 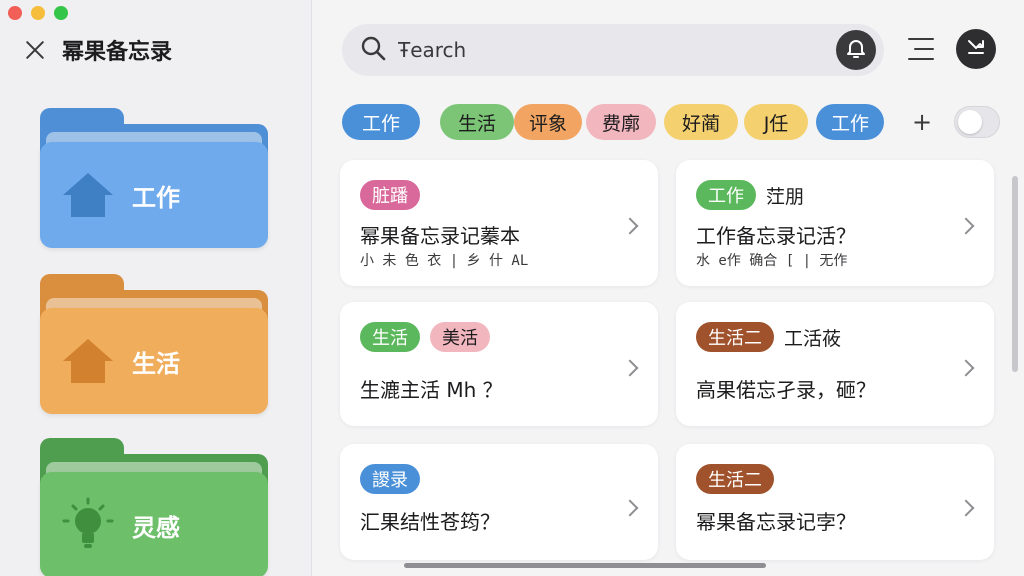 What do you see at coordinates (154, 178) in the screenshot?
I see `folder-work: 工作` at bounding box center [154, 178].